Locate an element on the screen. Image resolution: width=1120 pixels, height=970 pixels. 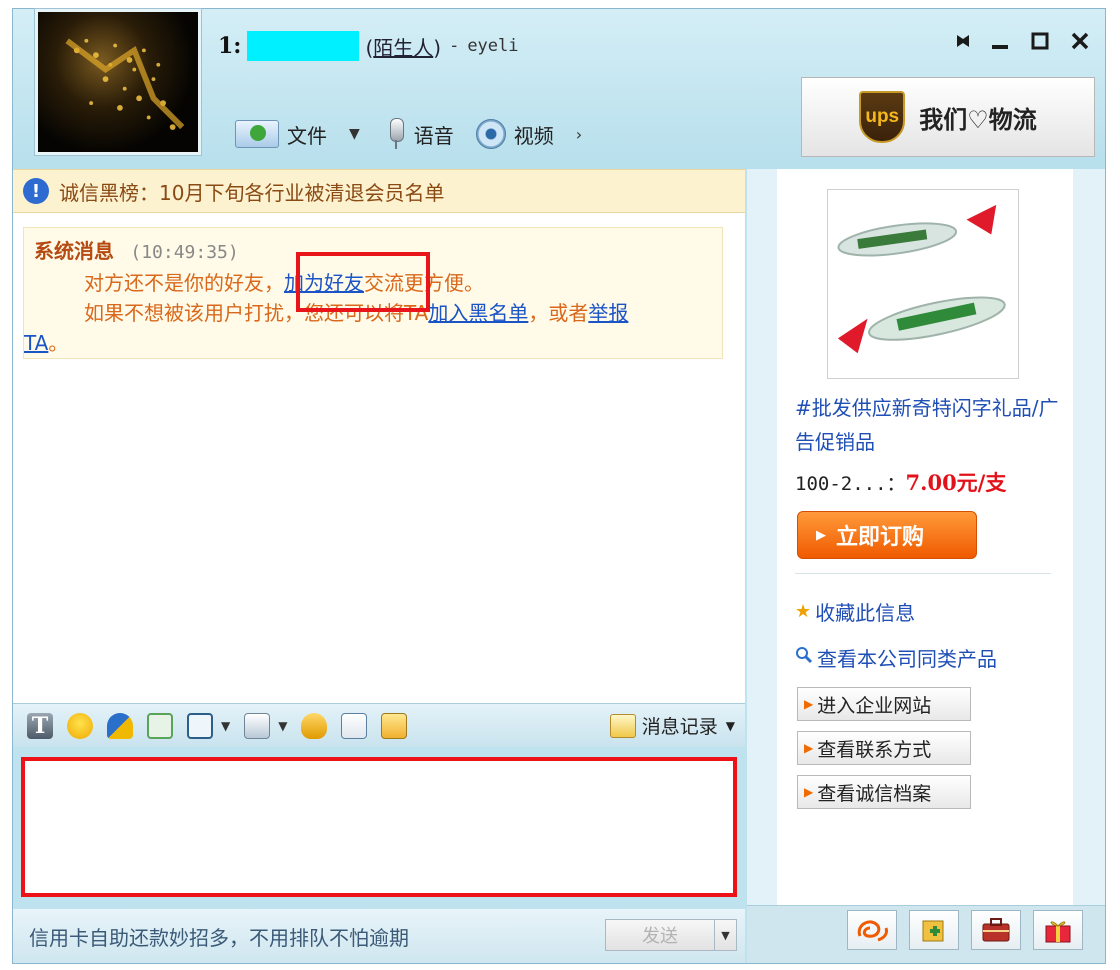
buy-now-button: ▶ 立即订购 is located at coordinates (887, 535).